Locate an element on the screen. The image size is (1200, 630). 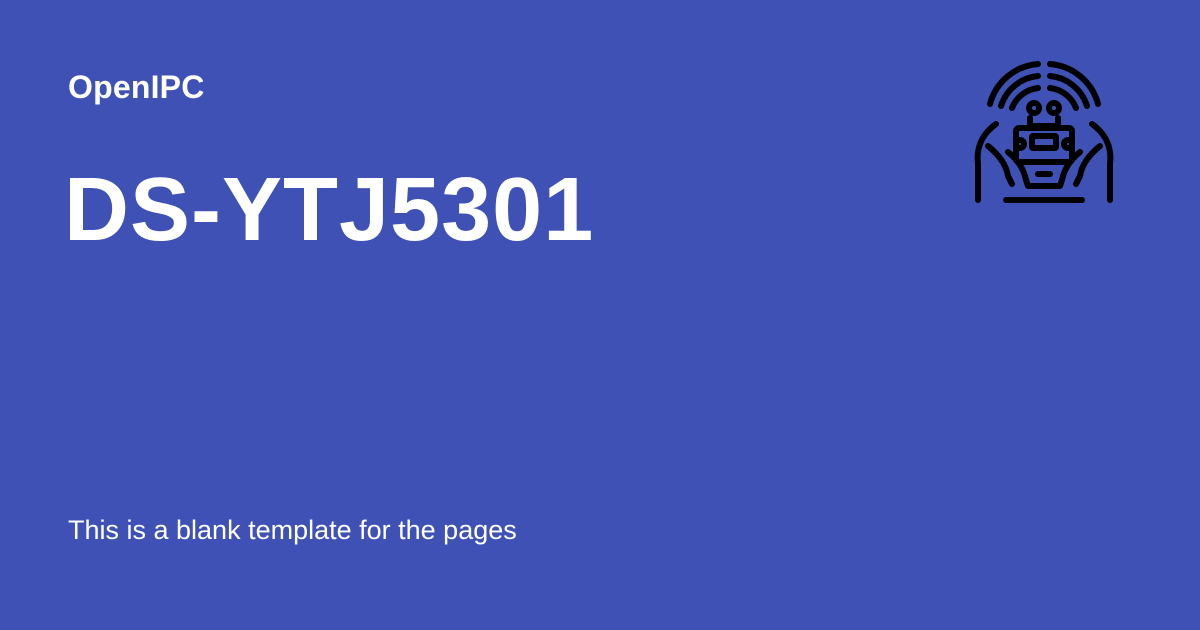
page-description: This is a blank template for the pages is located at coordinates (292, 530).